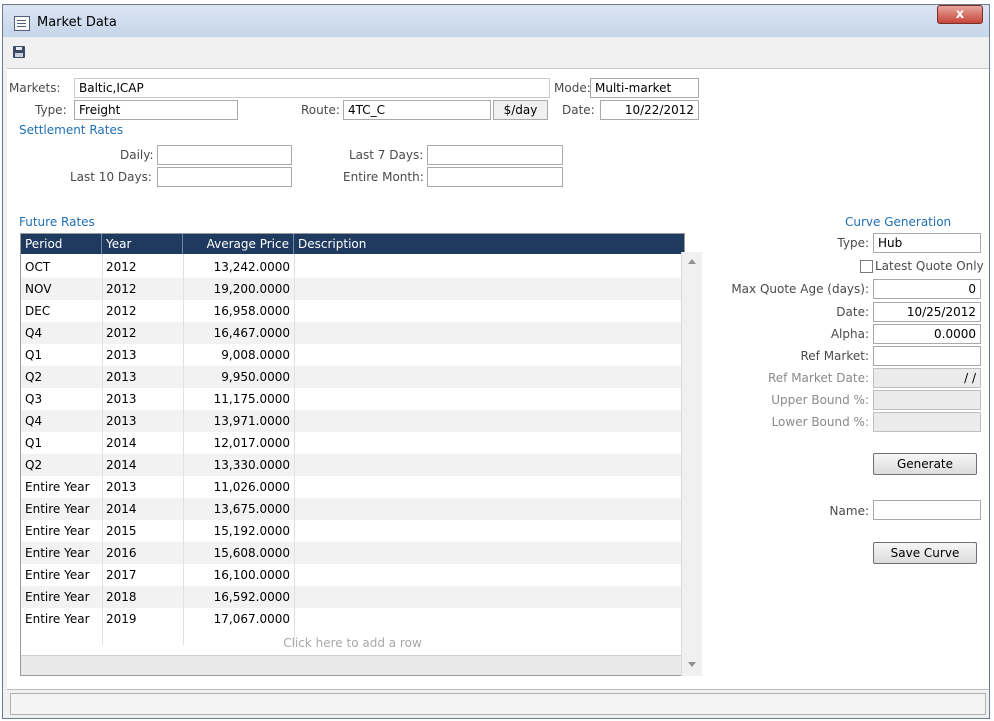 The width and height of the screenshot is (994, 721). Describe the element at coordinates (496, 21) in the screenshot. I see `title-bar` at that location.